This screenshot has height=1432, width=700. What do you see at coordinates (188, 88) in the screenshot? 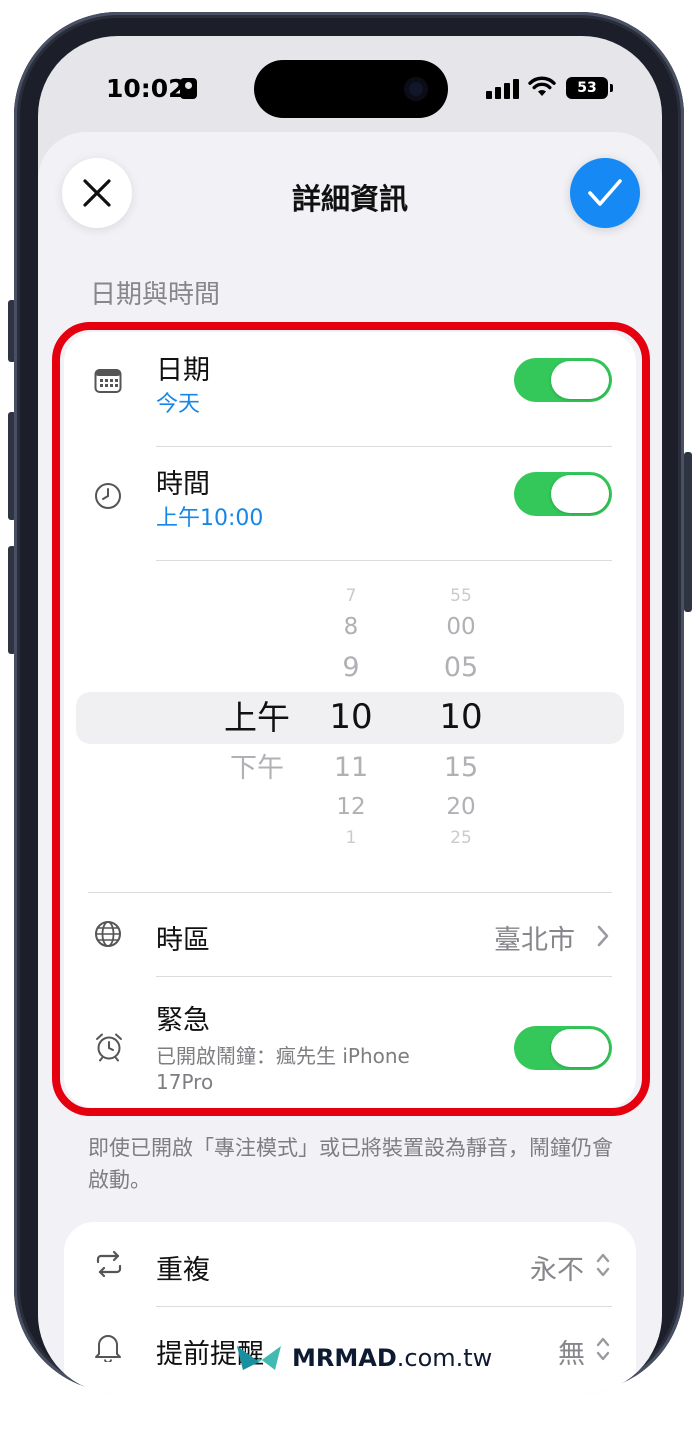
I see `focus-icon` at bounding box center [188, 88].